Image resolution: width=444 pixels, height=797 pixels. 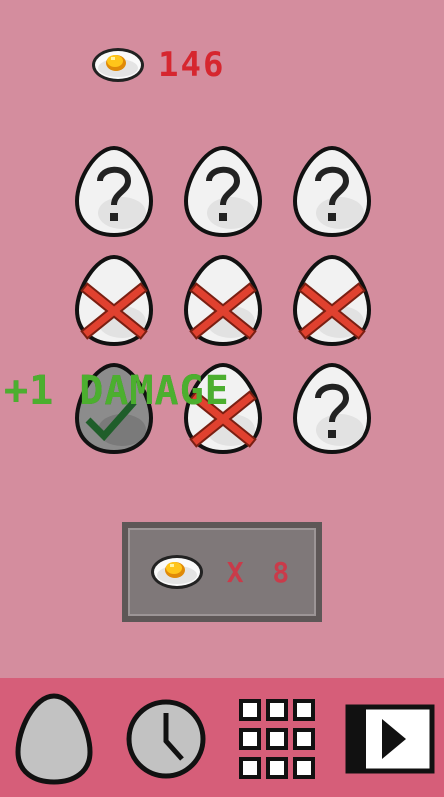 I want to click on egg-nav-button, so click(x=54, y=739).